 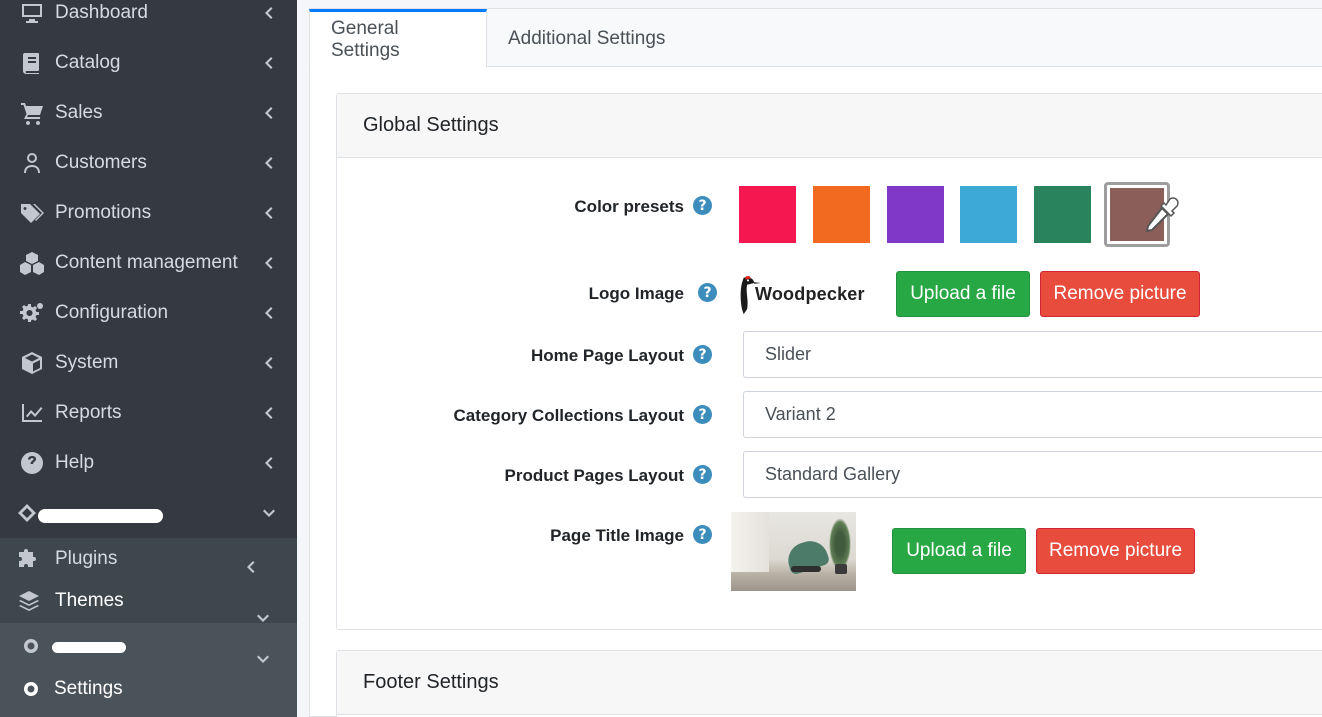 What do you see at coordinates (32, 313) in the screenshot?
I see `gears-icon` at bounding box center [32, 313].